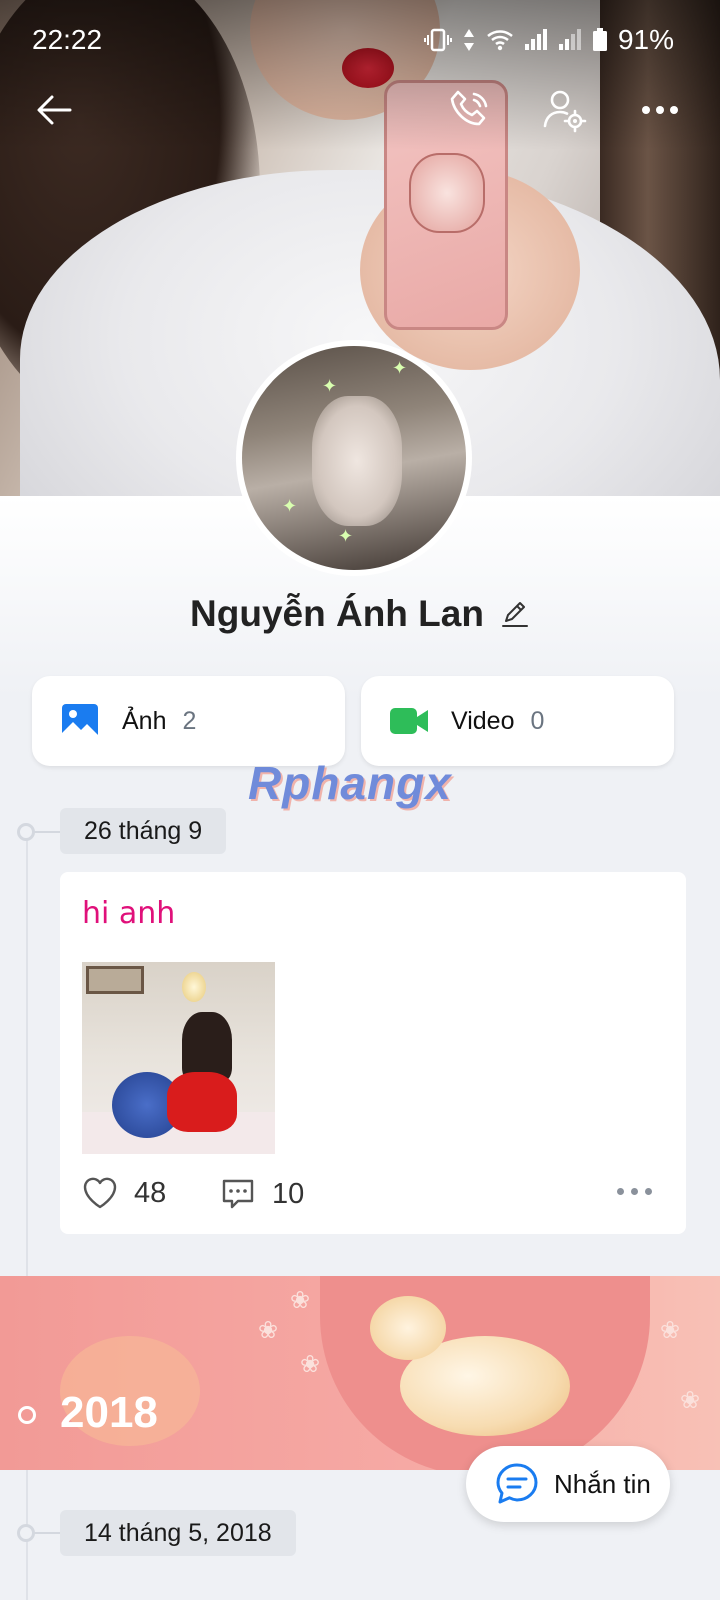  Describe the element at coordinates (500, 40) in the screenshot. I see `wifi-icon` at that location.